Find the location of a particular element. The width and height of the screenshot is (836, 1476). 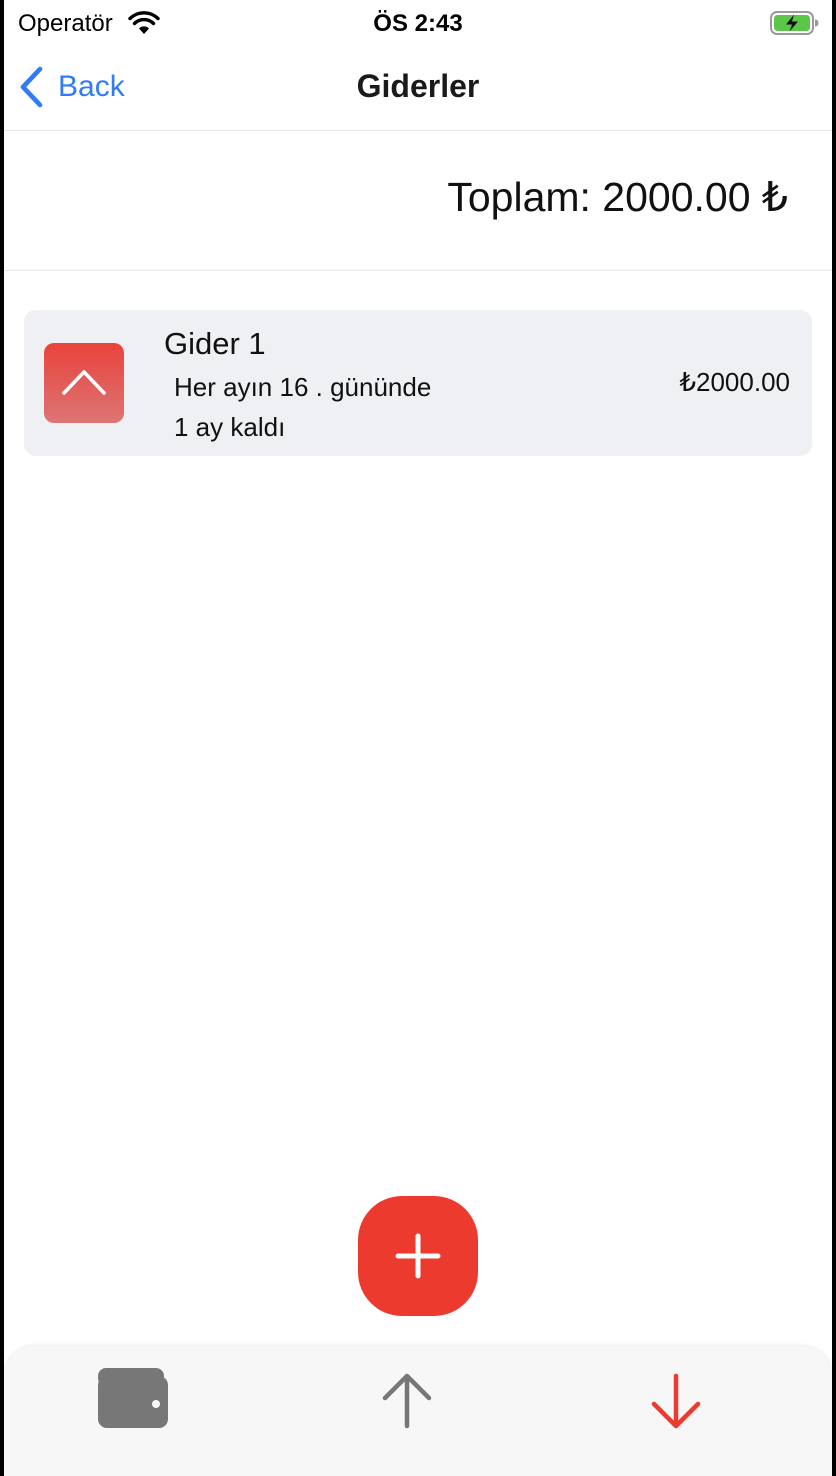

battery-charging-icon is located at coordinates (794, 23).